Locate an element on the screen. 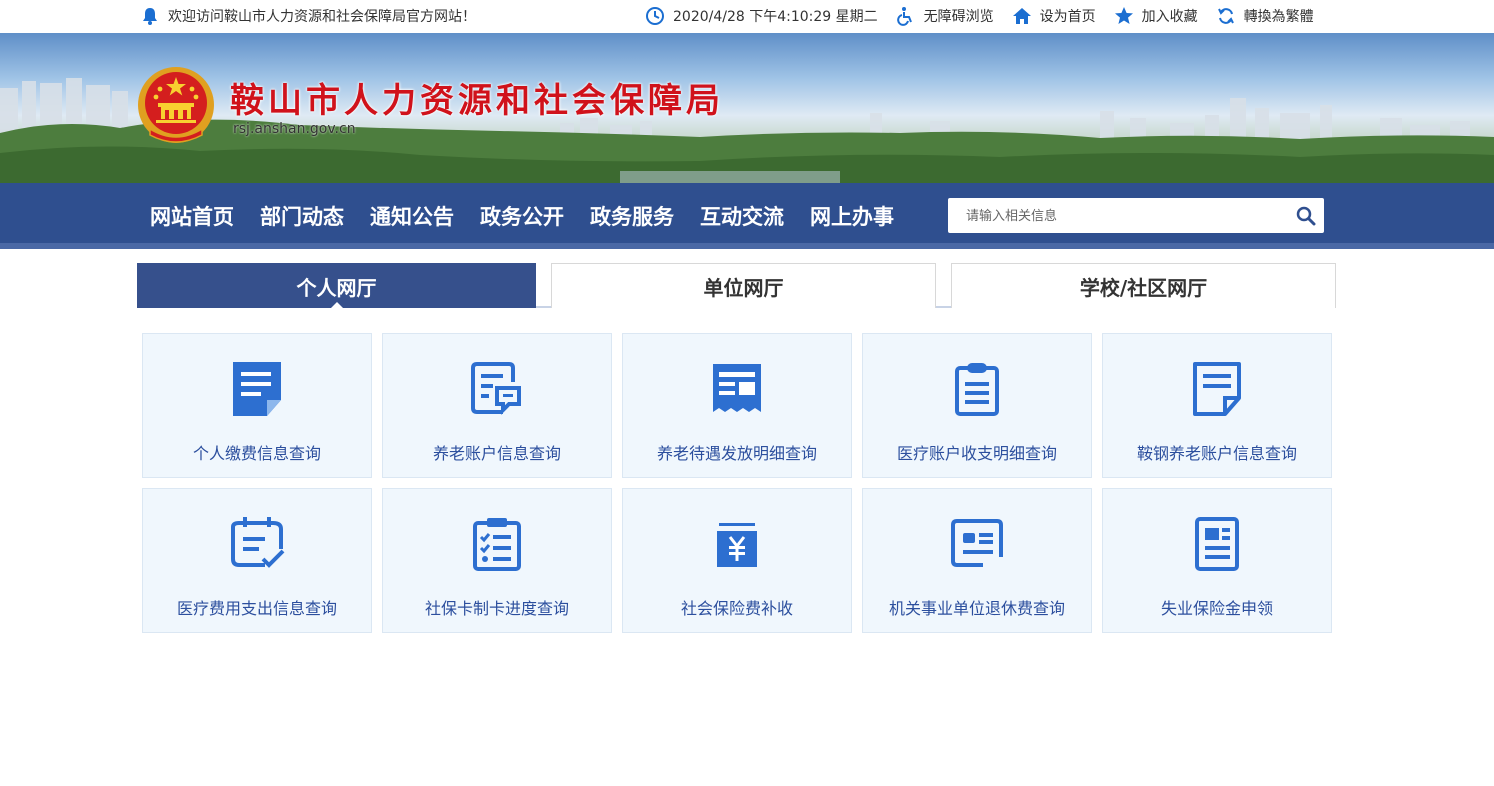 The image size is (1494, 786). tab-organization-label: 单位网厅 is located at coordinates (743, 287).